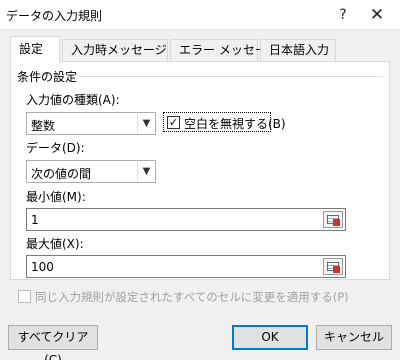  I want to click on apply-all-label: 同じ入力規則が設定されたすべてのセルに変更を適用する(P), so click(192, 297).